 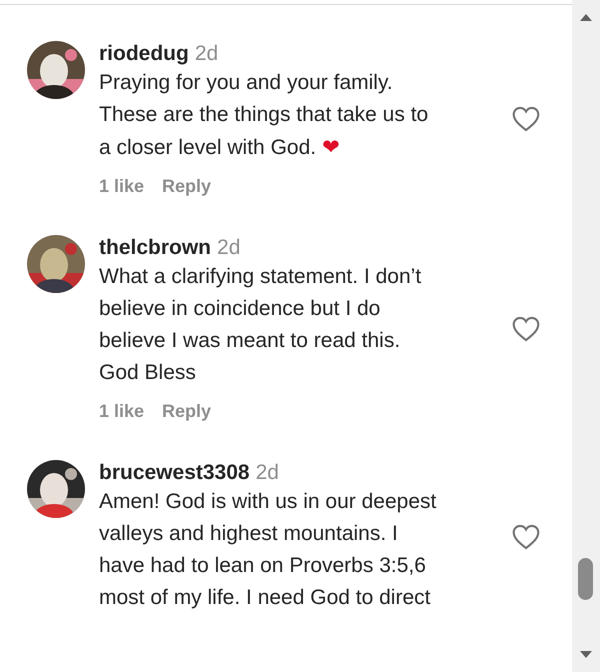 What do you see at coordinates (260, 324) in the screenshot?
I see `comment-text: What a clarifying statement. I don’t believe in coincidence but I do believe I was meant to read this. God Bless` at bounding box center [260, 324].